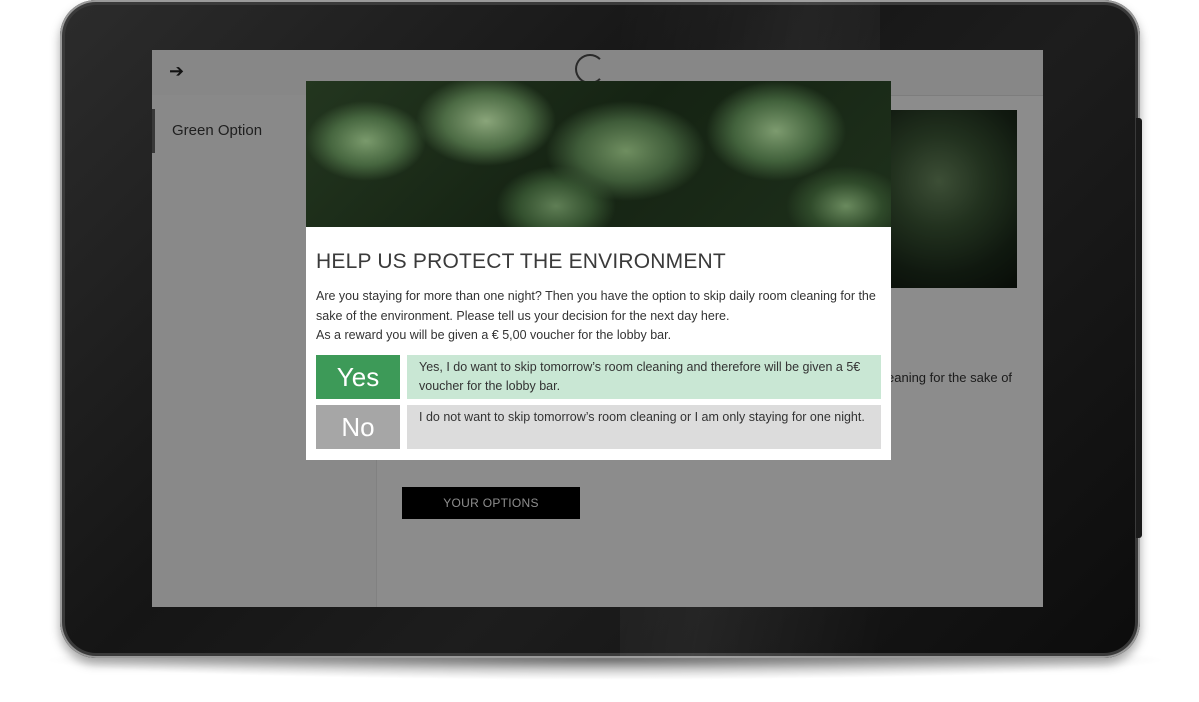 This screenshot has height=702, width=1199. What do you see at coordinates (358, 427) in the screenshot?
I see `no-button: No` at bounding box center [358, 427].